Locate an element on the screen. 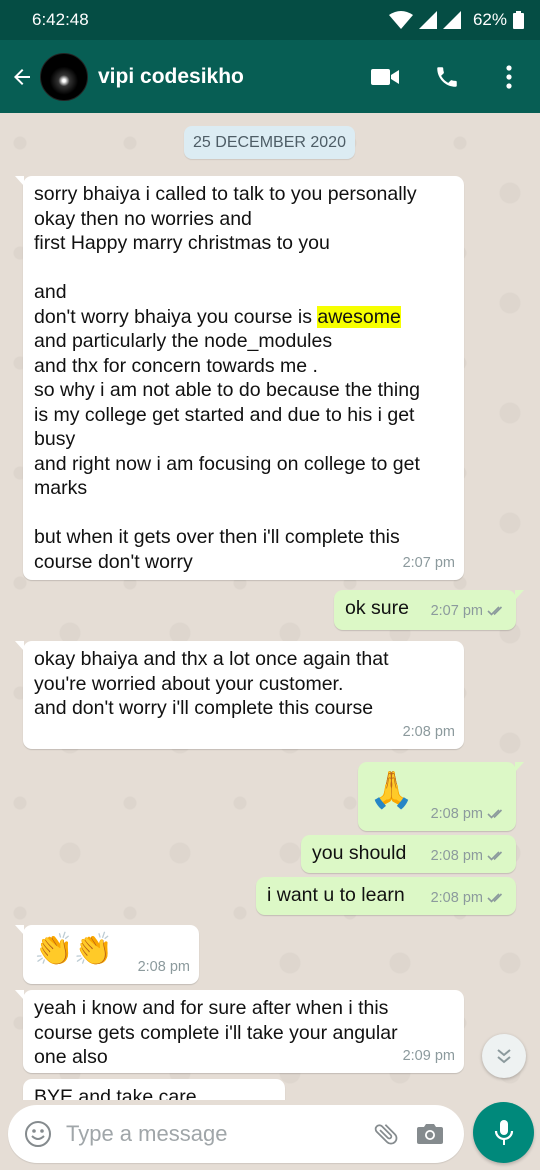 The height and width of the screenshot is (1170, 540). video-call-icon is located at coordinates (385, 76).